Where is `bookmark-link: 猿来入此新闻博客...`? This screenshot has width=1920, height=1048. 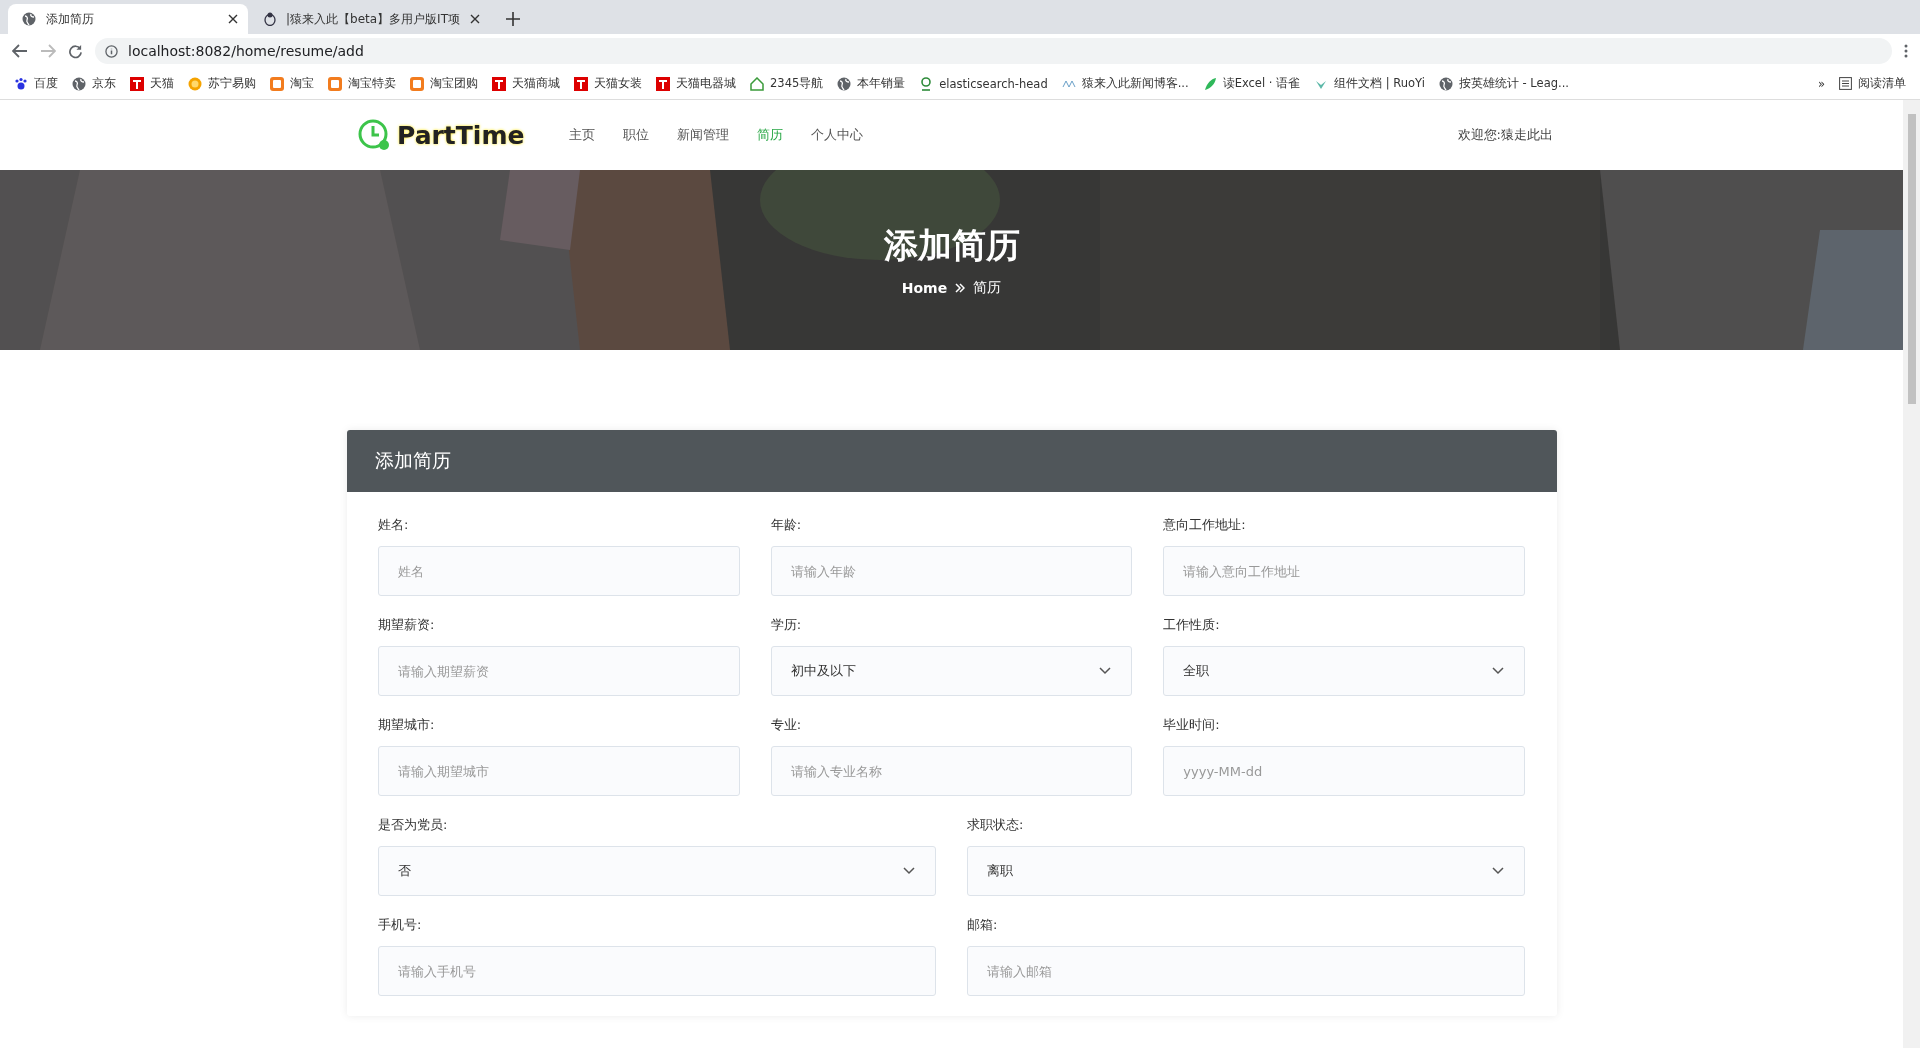 bookmark-link: 猿来入此新闻博客... is located at coordinates (1125, 83).